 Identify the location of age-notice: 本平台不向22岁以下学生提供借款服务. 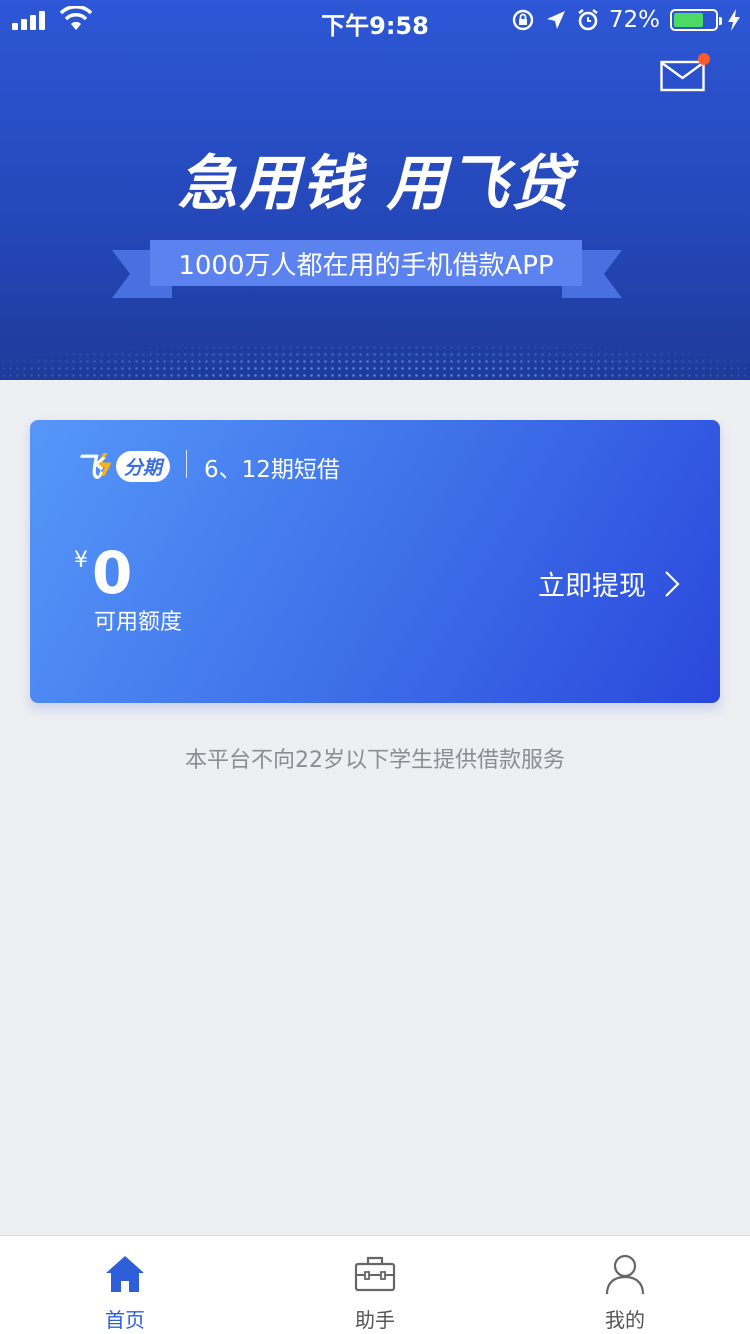
(375, 760).